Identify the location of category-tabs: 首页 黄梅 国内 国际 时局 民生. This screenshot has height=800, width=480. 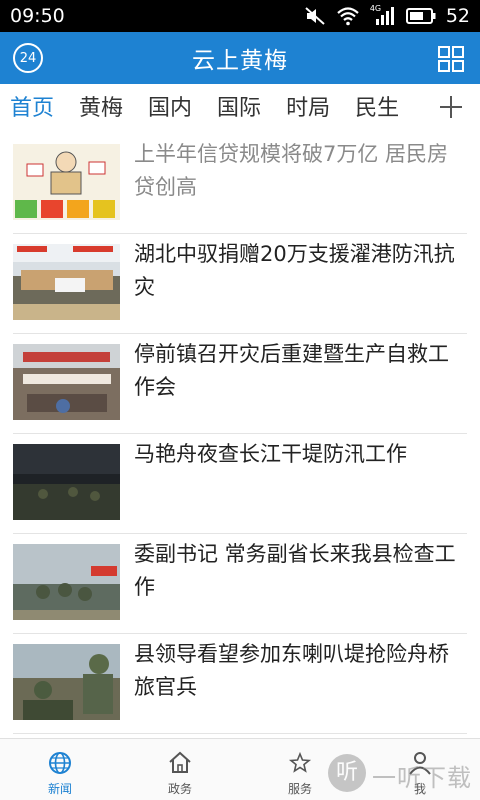
(240, 109).